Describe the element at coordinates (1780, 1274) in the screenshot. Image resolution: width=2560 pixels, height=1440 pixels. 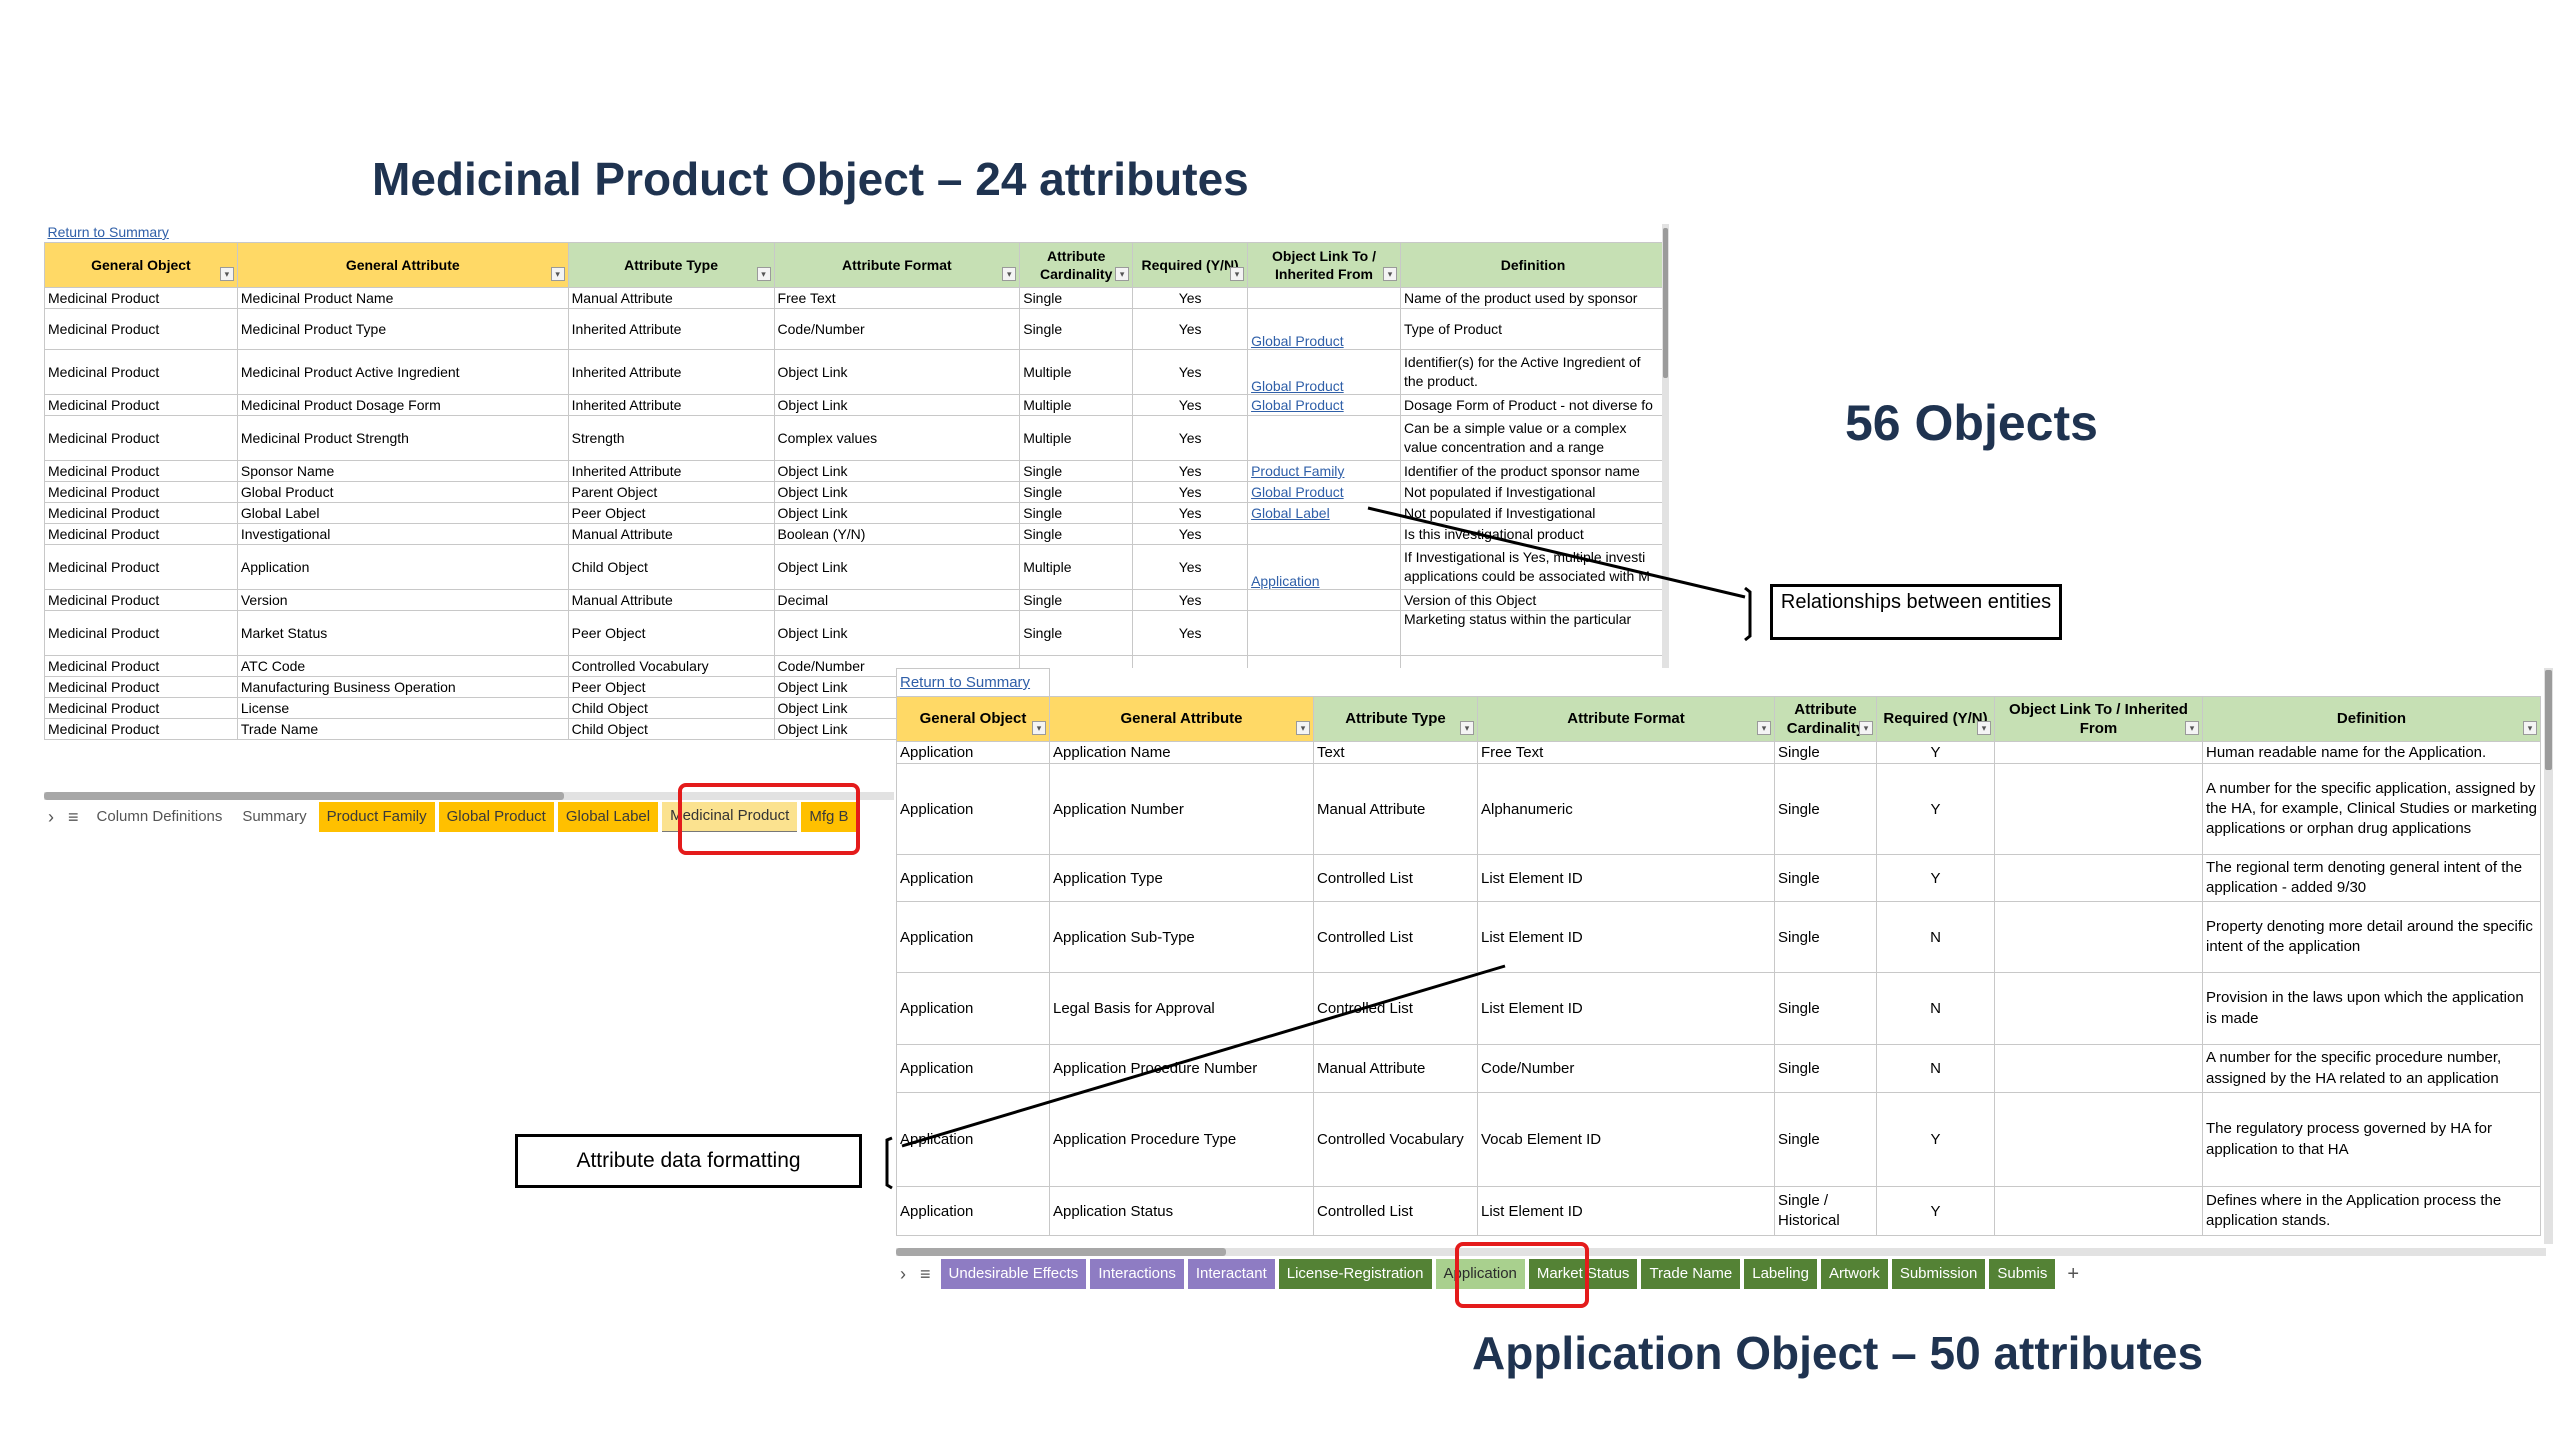
I see `tab-labeling: Labeling` at that location.